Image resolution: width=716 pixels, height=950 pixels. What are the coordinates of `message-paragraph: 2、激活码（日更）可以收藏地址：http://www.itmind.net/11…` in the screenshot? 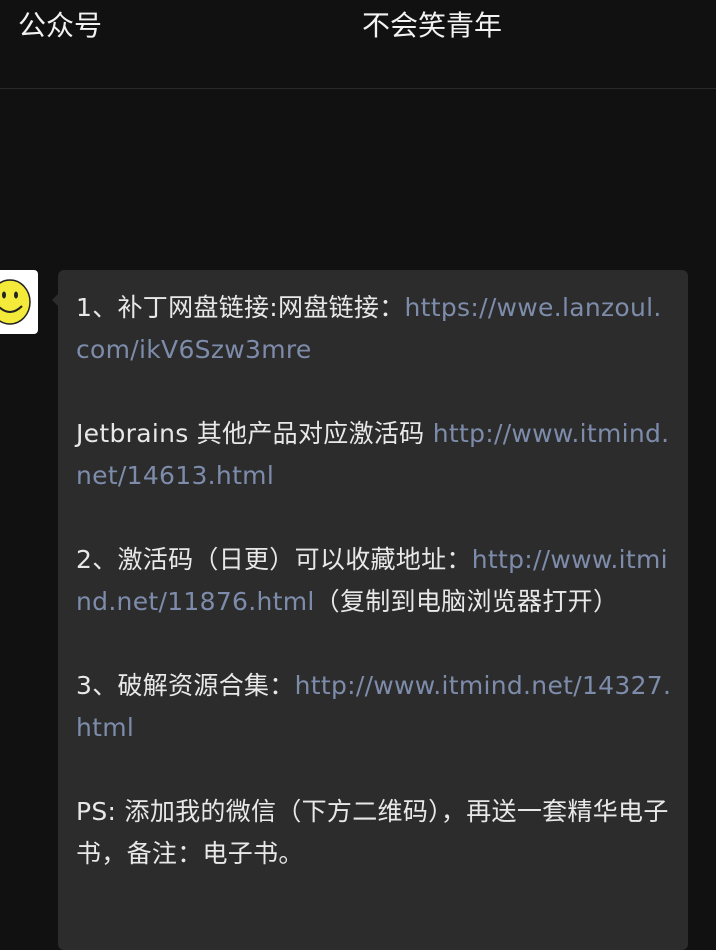 It's located at (374, 581).